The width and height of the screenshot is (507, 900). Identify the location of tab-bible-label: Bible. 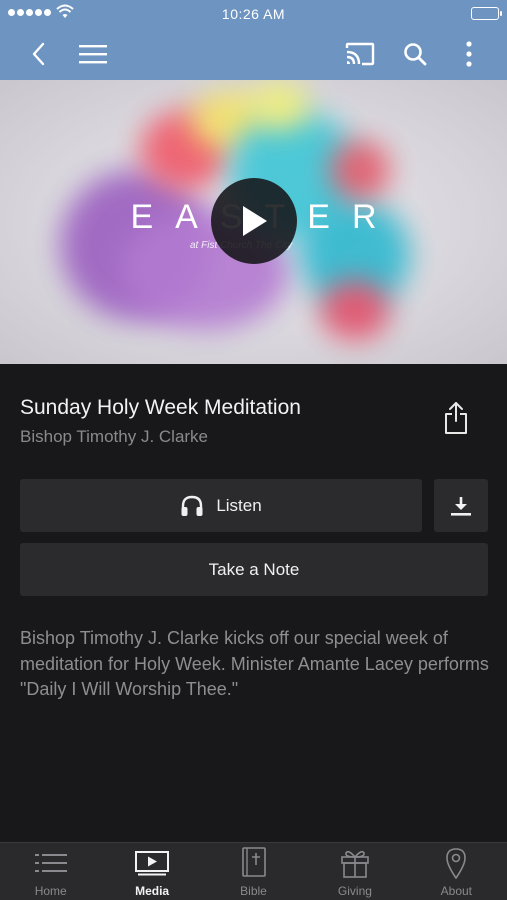
(253, 891).